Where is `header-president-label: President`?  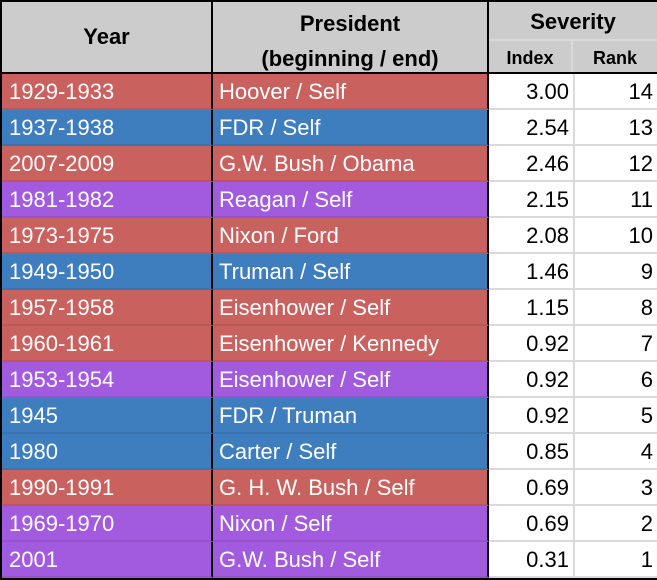
header-president-label: President is located at coordinates (350, 23).